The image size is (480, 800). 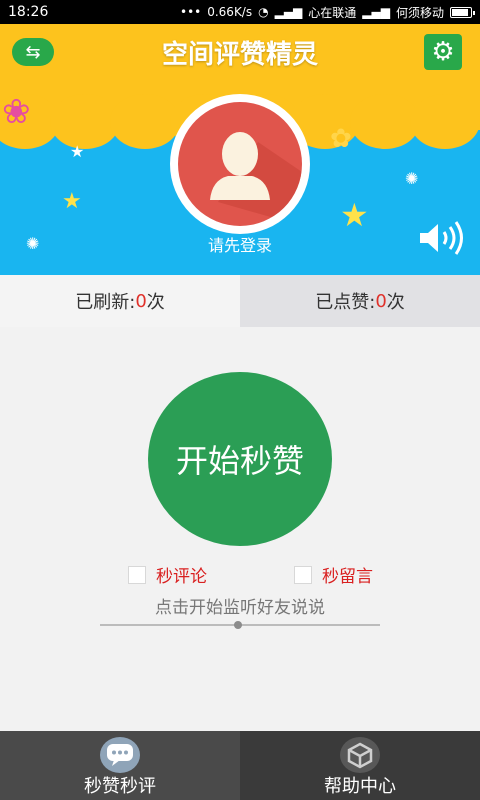 I want to click on liked-count: 0, so click(x=381, y=301).